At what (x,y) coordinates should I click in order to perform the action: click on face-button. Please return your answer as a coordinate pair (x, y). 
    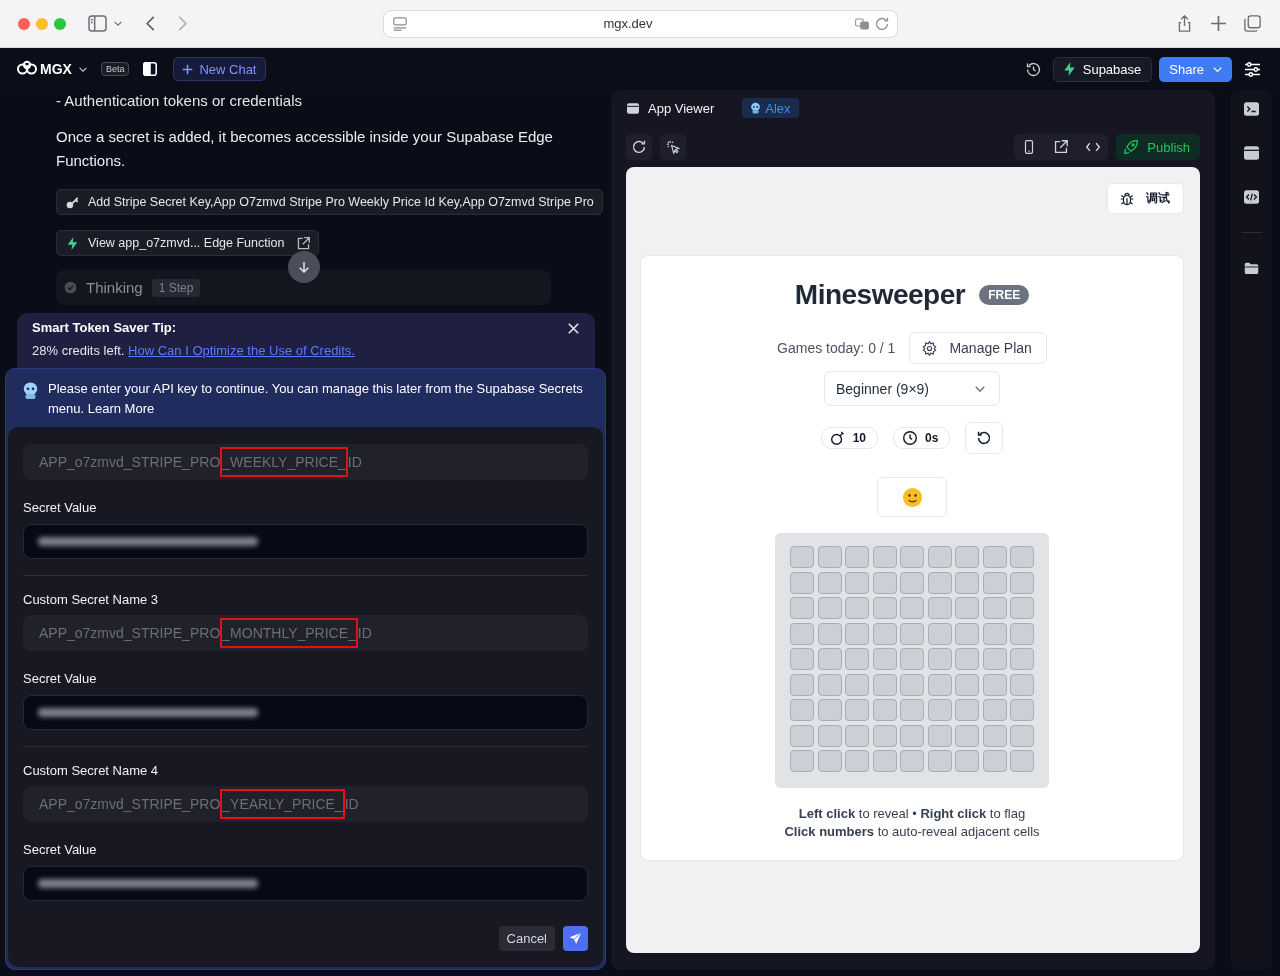
    Looking at the image, I should click on (912, 497).